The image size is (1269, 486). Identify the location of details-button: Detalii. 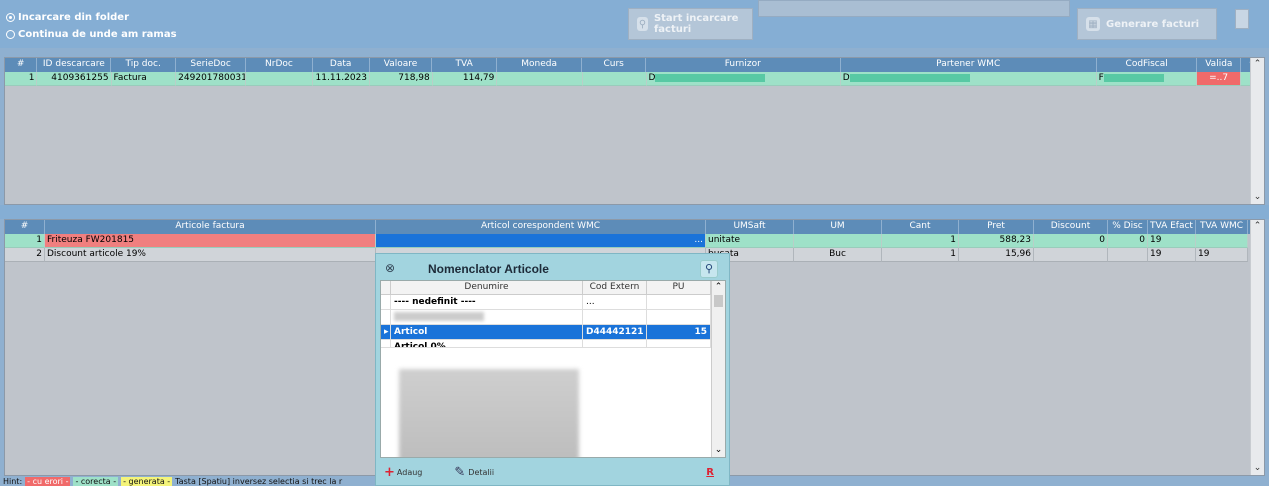
(481, 472).